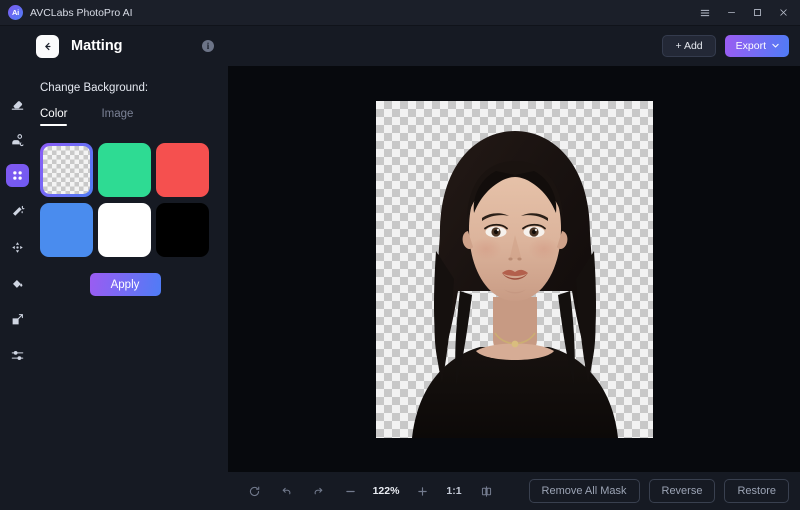 Image resolution: width=800 pixels, height=510 pixels. I want to click on window-controls, so click(744, 13).